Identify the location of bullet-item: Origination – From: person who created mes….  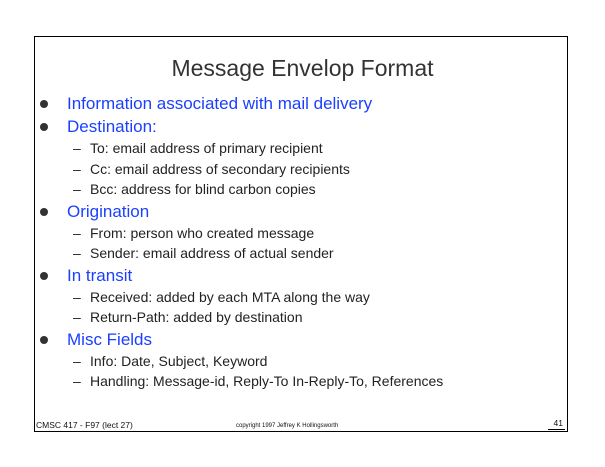
(306, 232).